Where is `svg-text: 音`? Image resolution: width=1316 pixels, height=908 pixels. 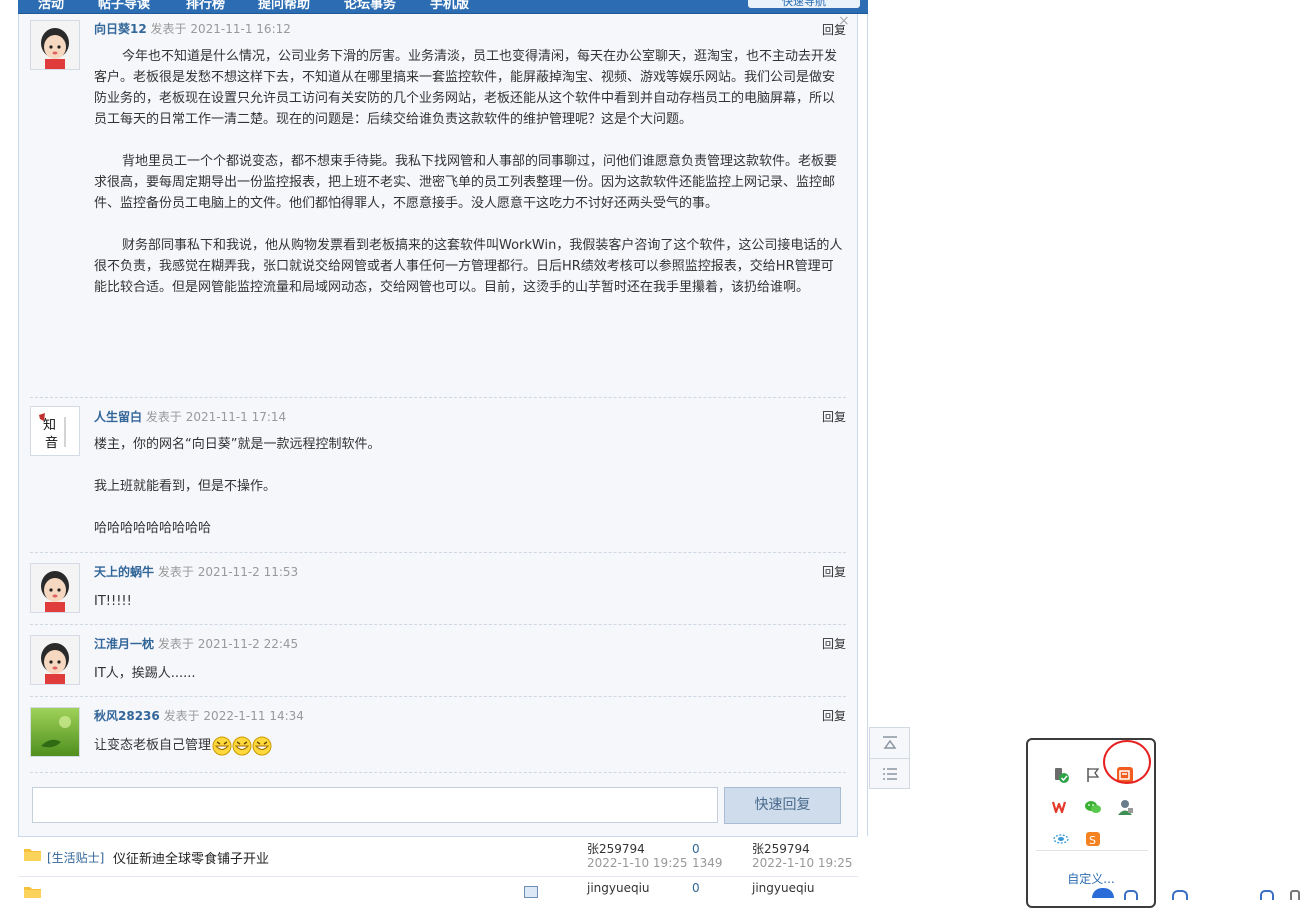
svg-text: 音 is located at coordinates (51, 443).